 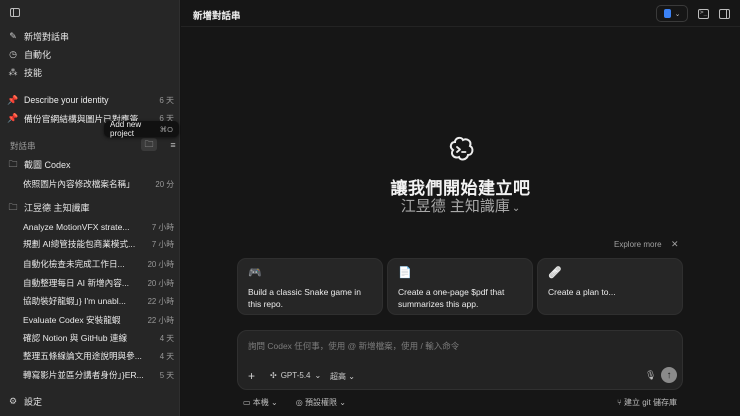 I want to click on thread-item: Analyze MotionVFX strate... 7 小時, so click(x=98, y=227).